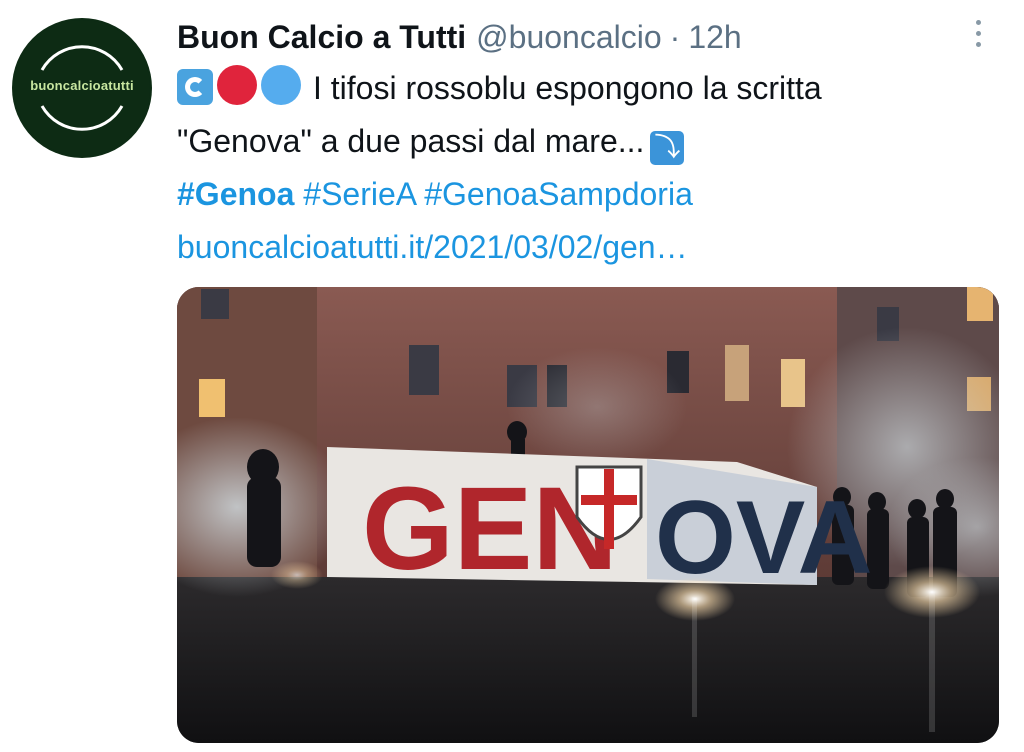 Image resolution: width=1024 pixels, height=752 pixels. What do you see at coordinates (568, 37) in the screenshot?
I see `user-handle: @buoncalcio` at bounding box center [568, 37].